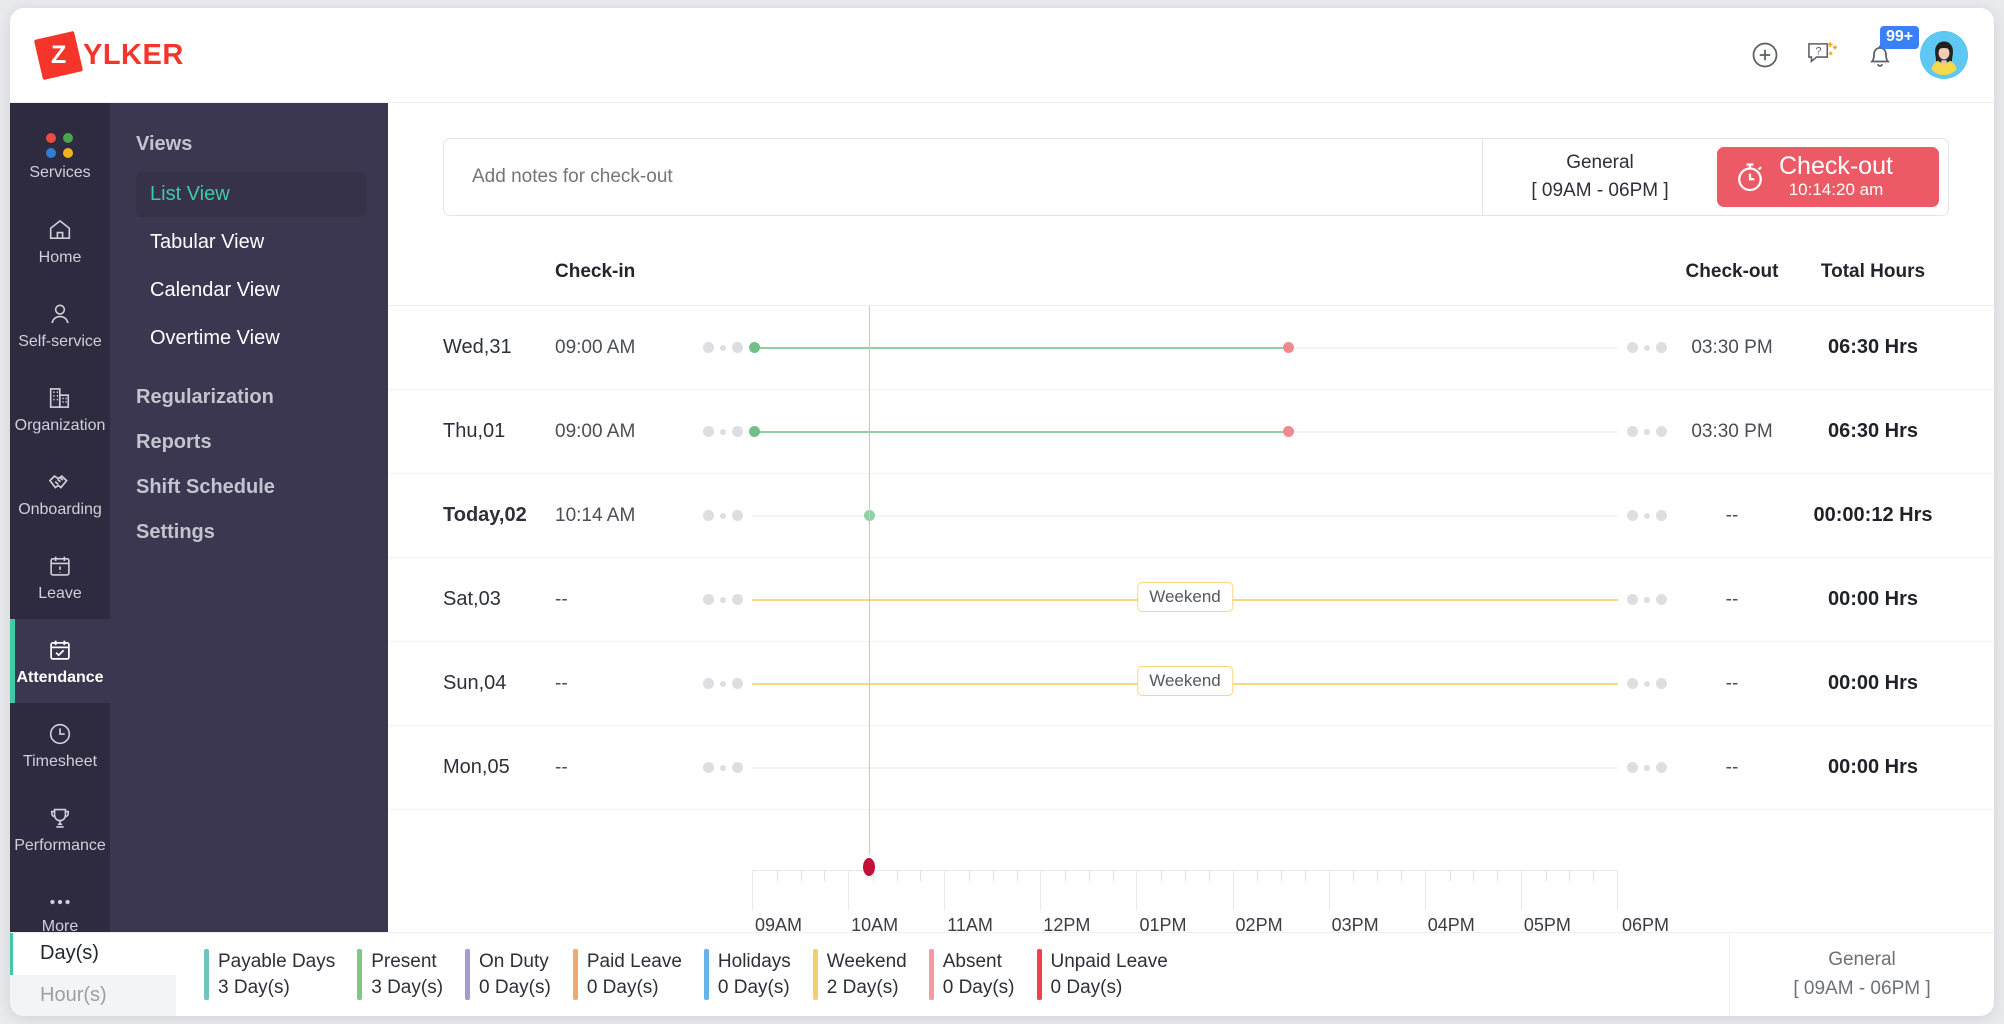  I want to click on checkout-notes-input, so click(963, 177).